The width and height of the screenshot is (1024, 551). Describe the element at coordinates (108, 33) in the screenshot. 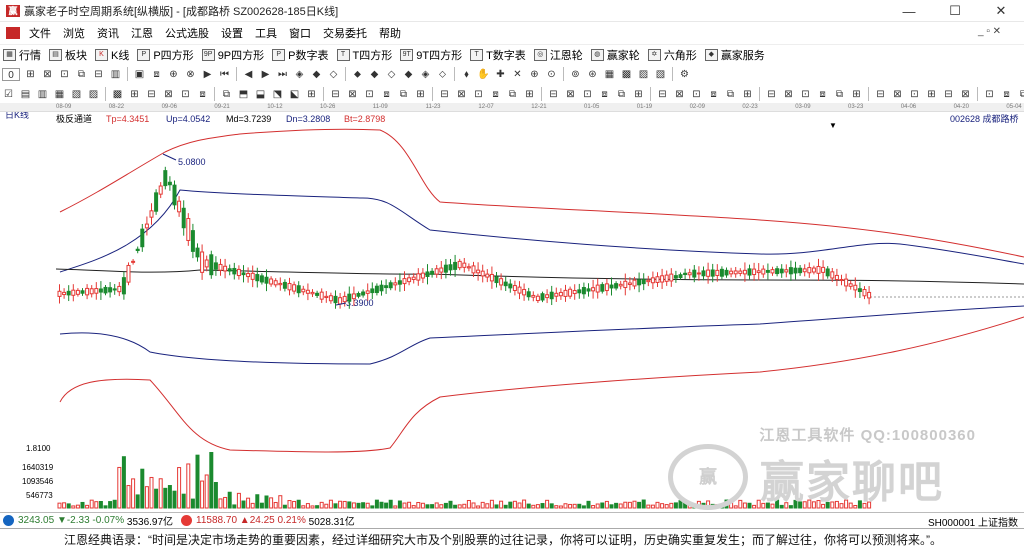

I see `menu-info: 资讯` at that location.